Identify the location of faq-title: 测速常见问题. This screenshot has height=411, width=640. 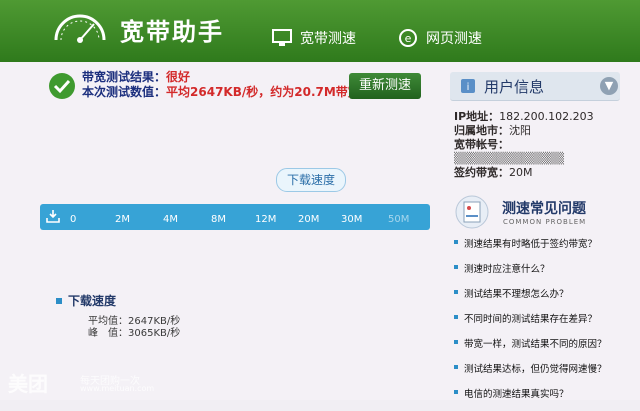
(544, 209).